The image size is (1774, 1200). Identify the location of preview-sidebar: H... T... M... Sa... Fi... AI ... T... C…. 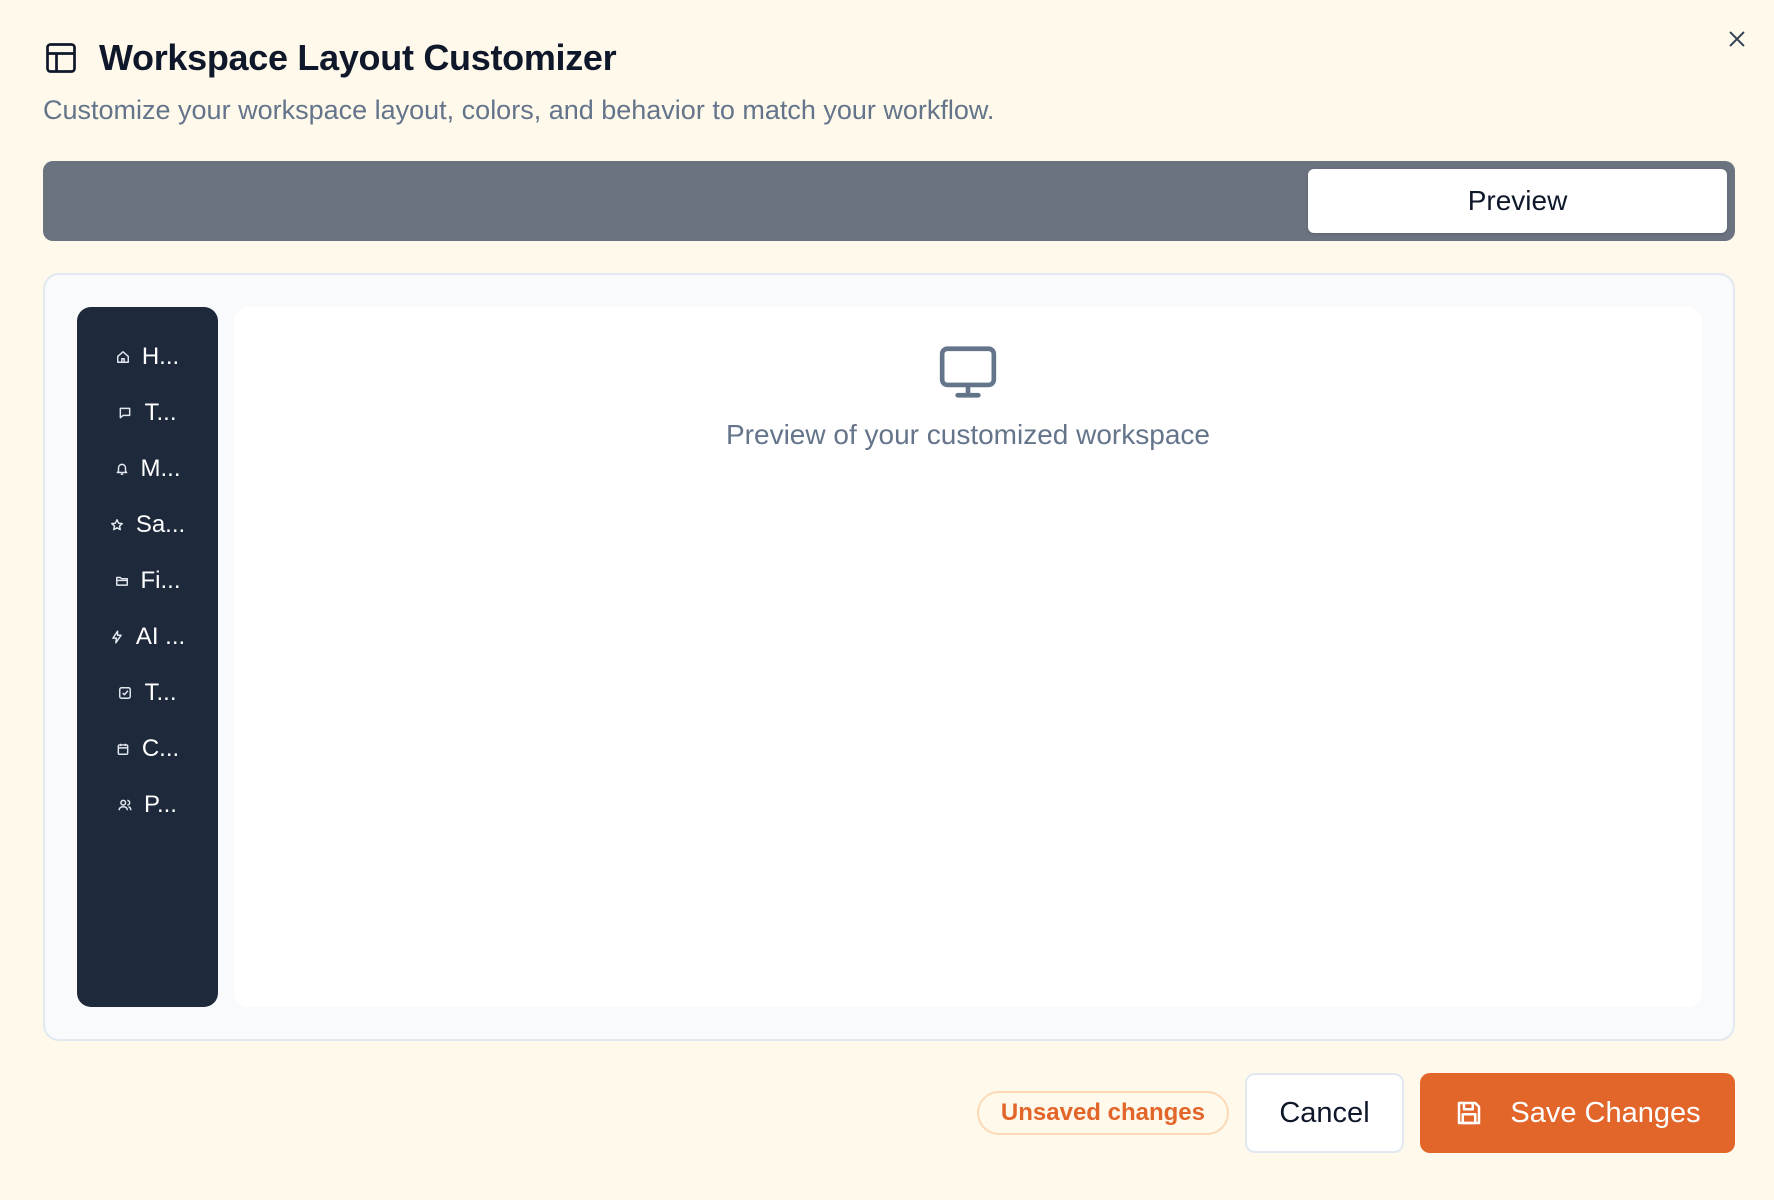
(147, 657).